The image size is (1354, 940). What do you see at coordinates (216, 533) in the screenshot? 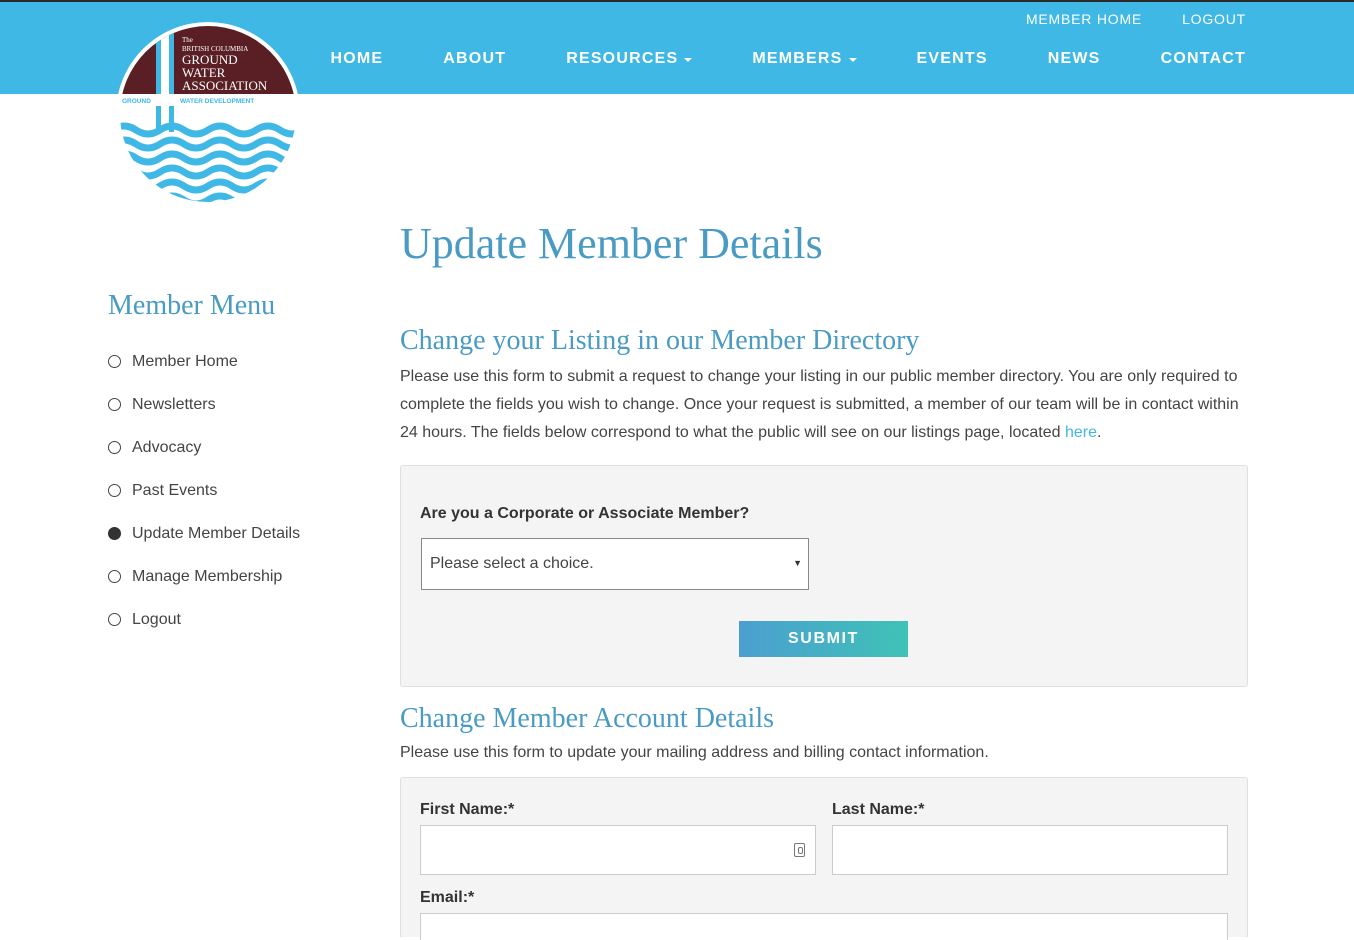
I see `sidebar-item-label: Update Member Details` at bounding box center [216, 533].